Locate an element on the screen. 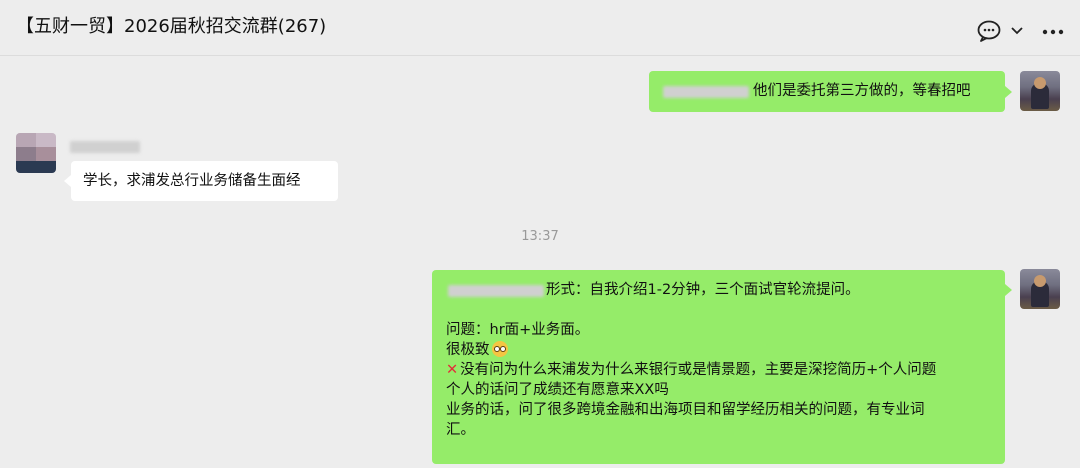 The image size is (1080, 468). message-bubble-self-1: 他们是委托第三方做的，等春招吧 is located at coordinates (827, 91).